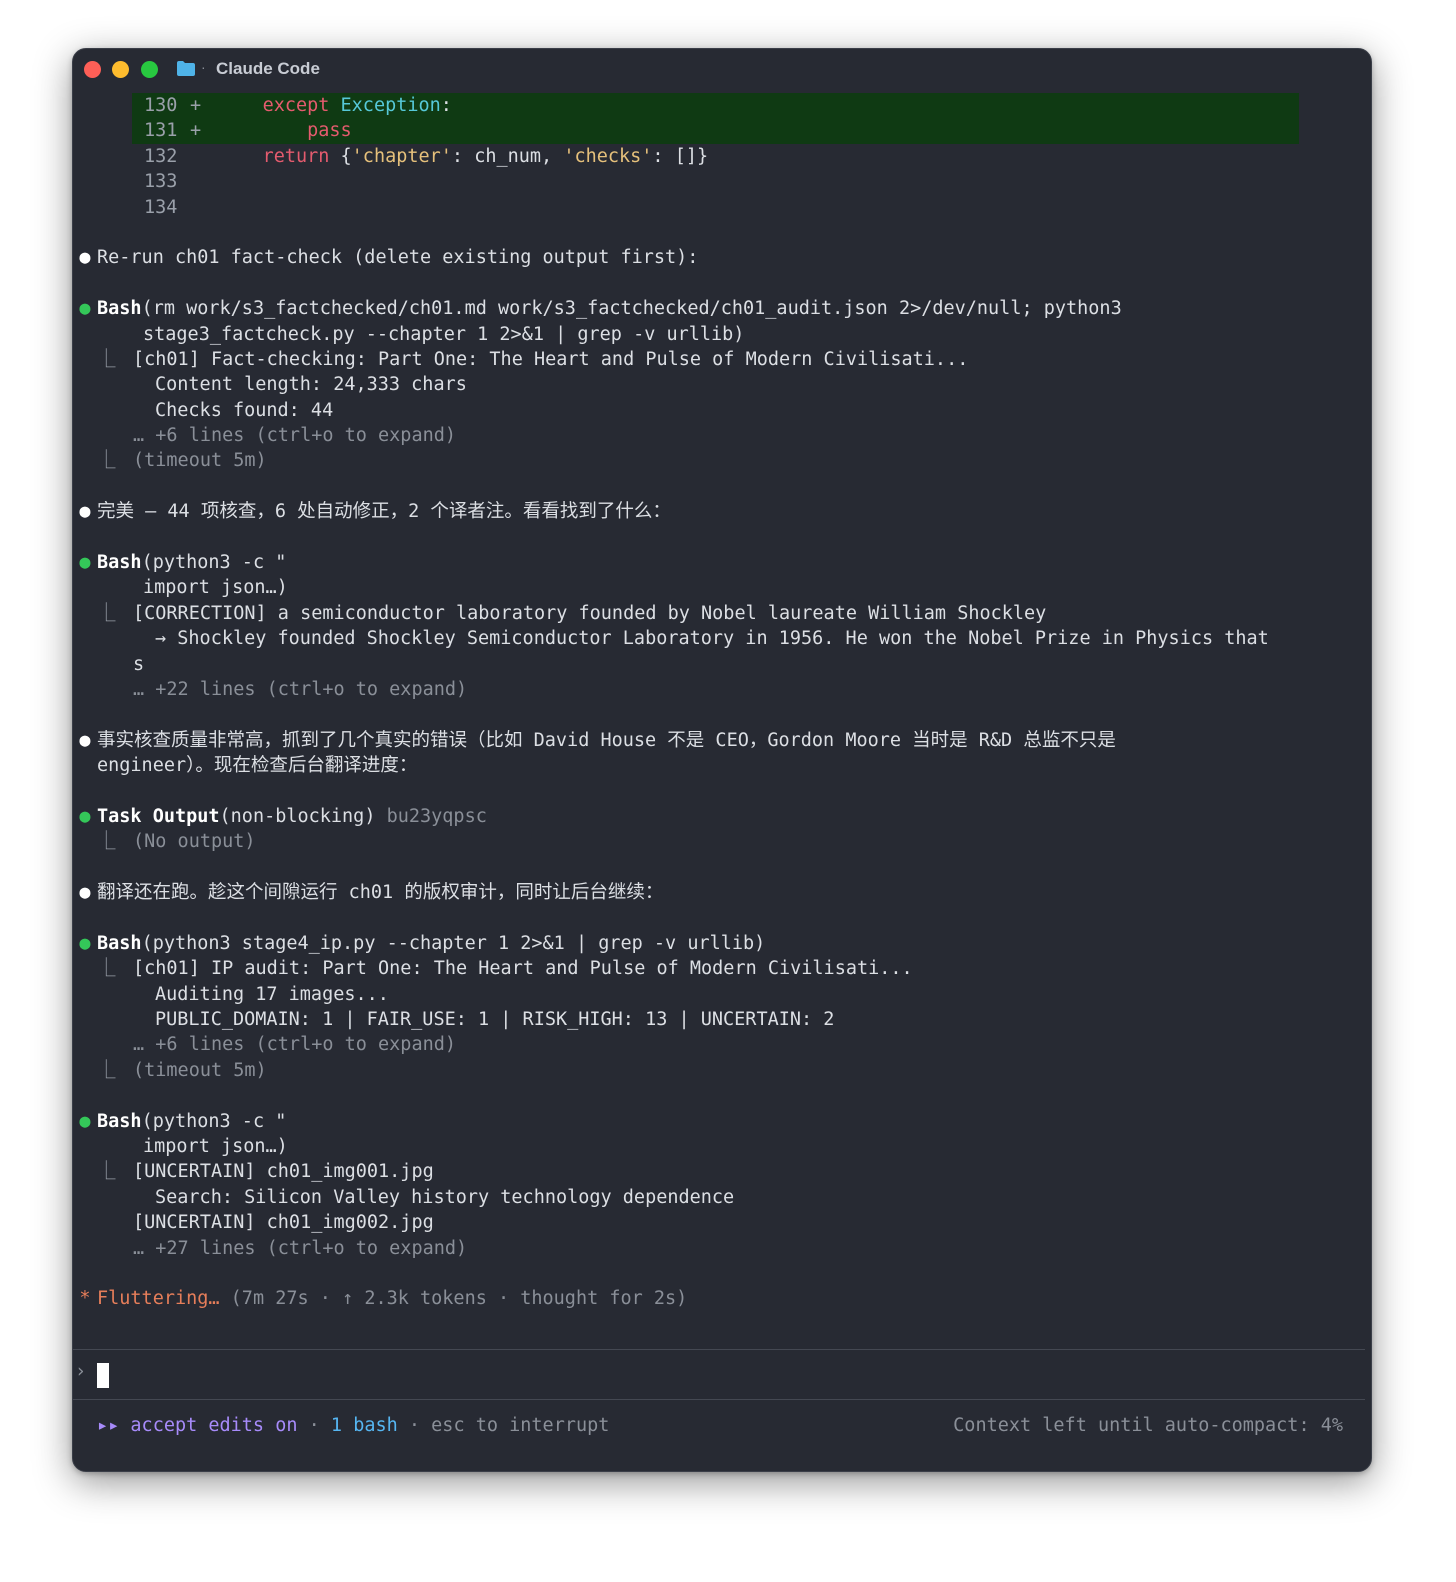 The image size is (1456, 1582). What do you see at coordinates (283, 1172) in the screenshot?
I see `tool-output-line: [UNCERTAIN] ch01_img001.jpg` at bounding box center [283, 1172].